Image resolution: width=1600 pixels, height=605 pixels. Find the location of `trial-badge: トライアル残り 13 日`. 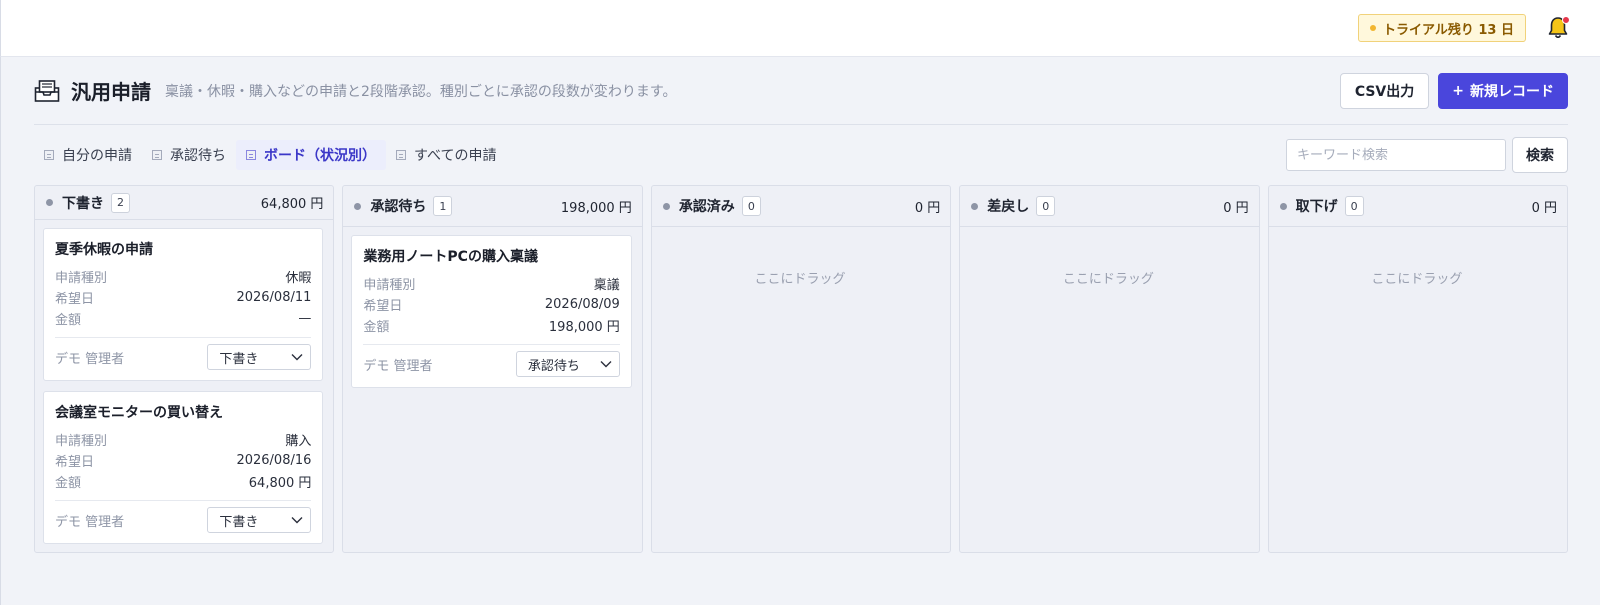

trial-badge: トライアル残り 13 日 is located at coordinates (1441, 28).